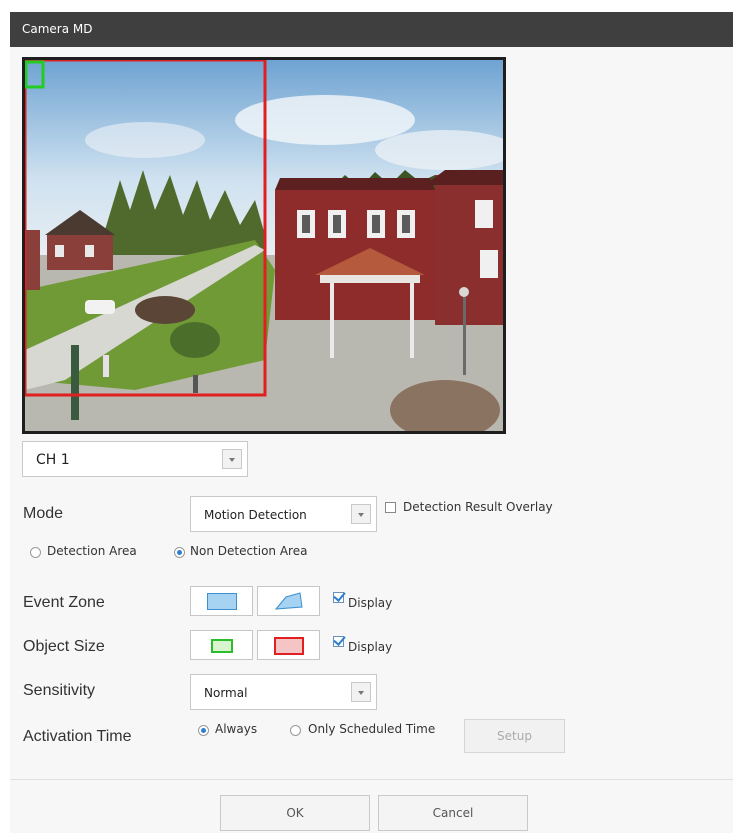 The width and height of the screenshot is (733, 833). Describe the element at coordinates (370, 603) in the screenshot. I see `event-zone-display-label: Display` at that location.